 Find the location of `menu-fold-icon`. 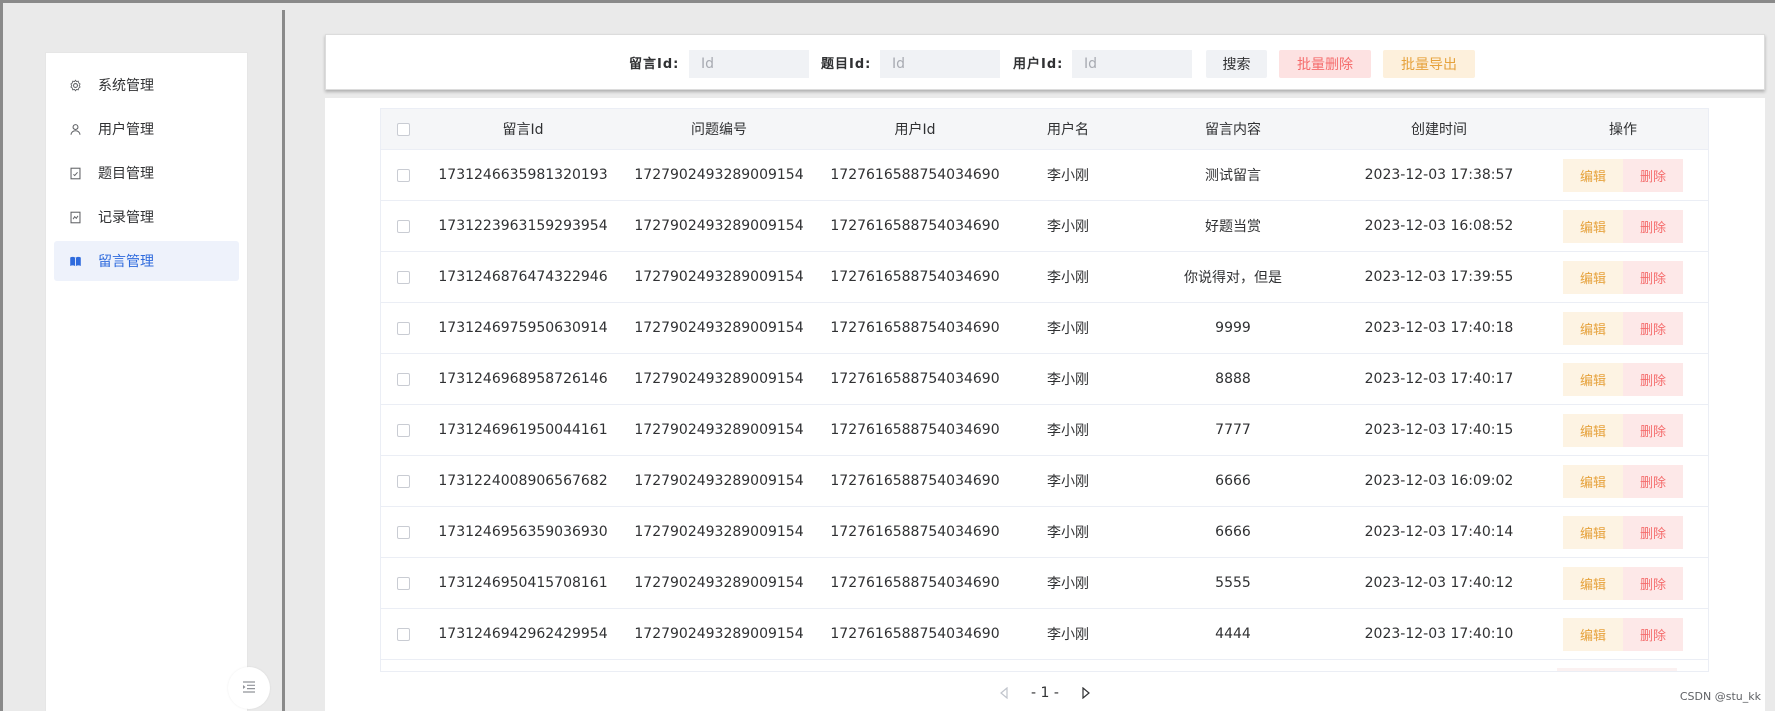

menu-fold-icon is located at coordinates (249, 688).